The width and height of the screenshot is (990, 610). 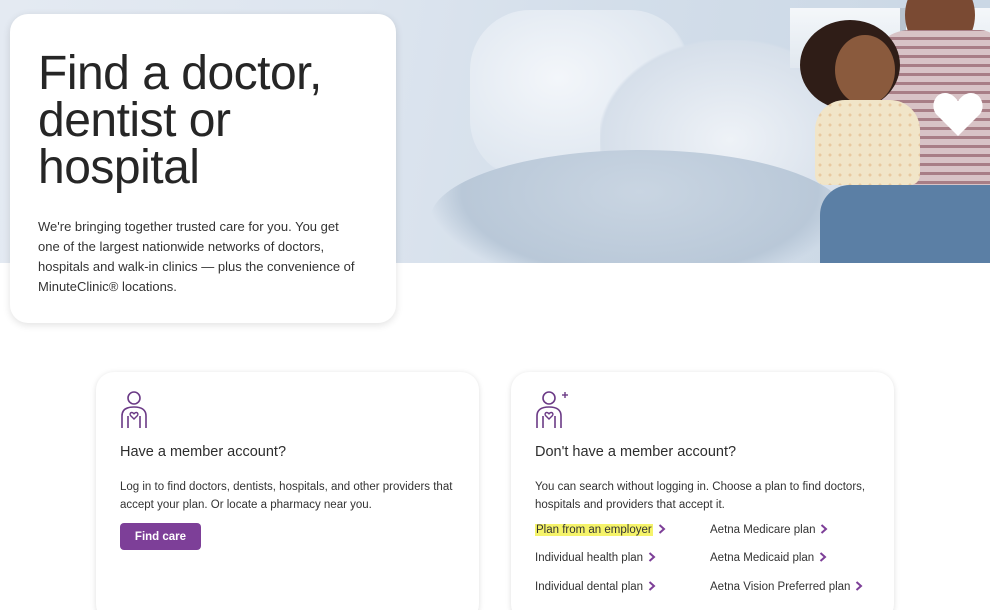 I want to click on plan-link-vision-preferred: Aetna Vision Preferred plan, so click(x=786, y=587).